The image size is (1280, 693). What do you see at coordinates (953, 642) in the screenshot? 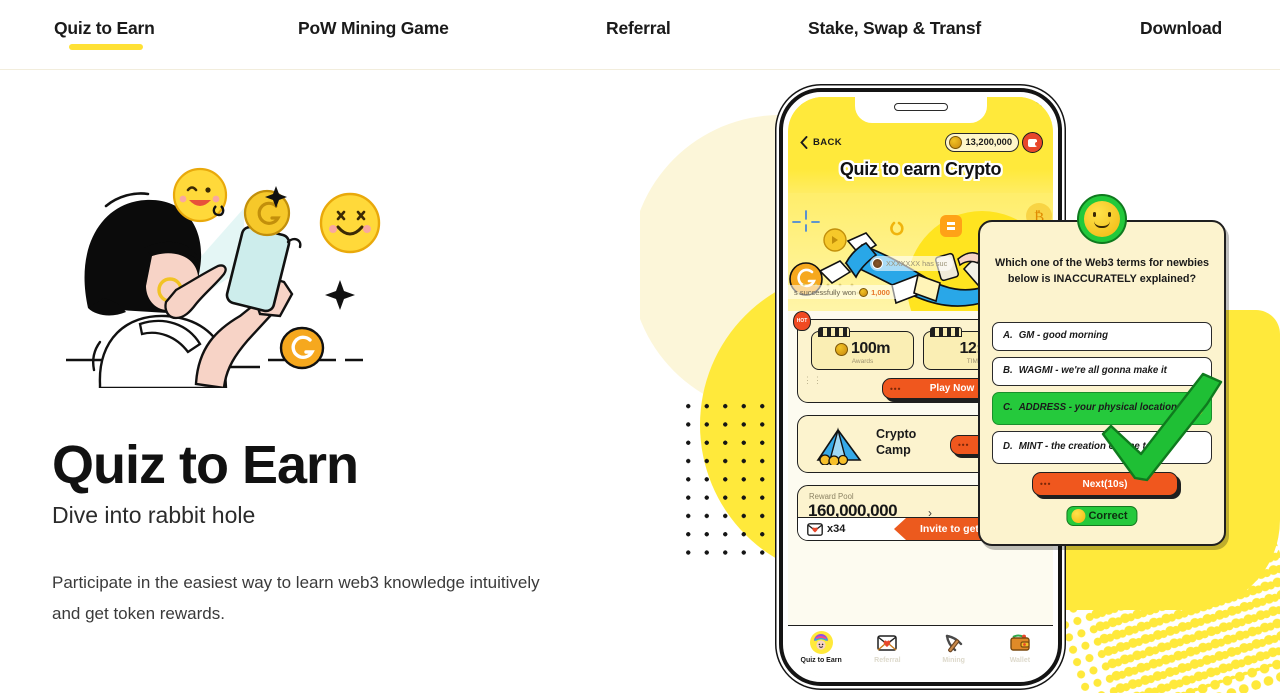
I see `pickaxe-icon` at bounding box center [953, 642].